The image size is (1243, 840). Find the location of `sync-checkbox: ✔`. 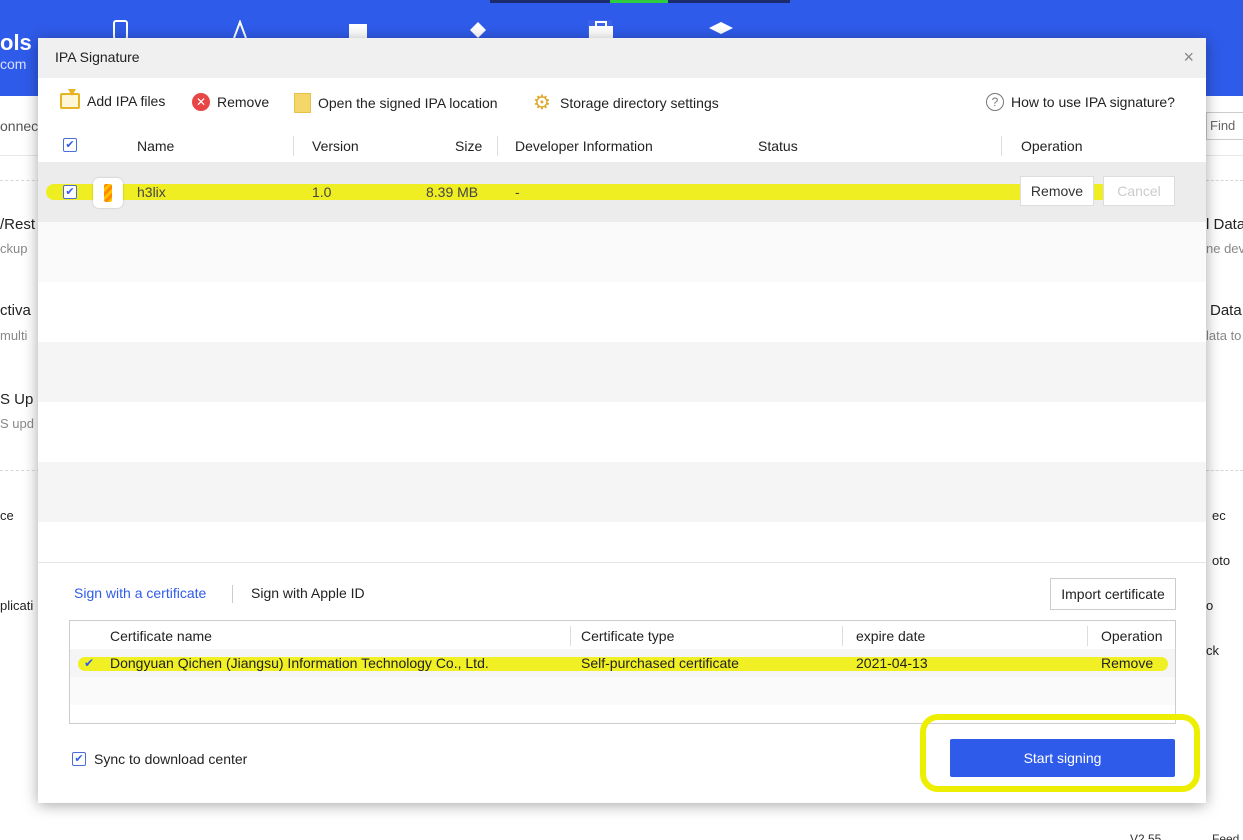

sync-checkbox: ✔ is located at coordinates (79, 759).